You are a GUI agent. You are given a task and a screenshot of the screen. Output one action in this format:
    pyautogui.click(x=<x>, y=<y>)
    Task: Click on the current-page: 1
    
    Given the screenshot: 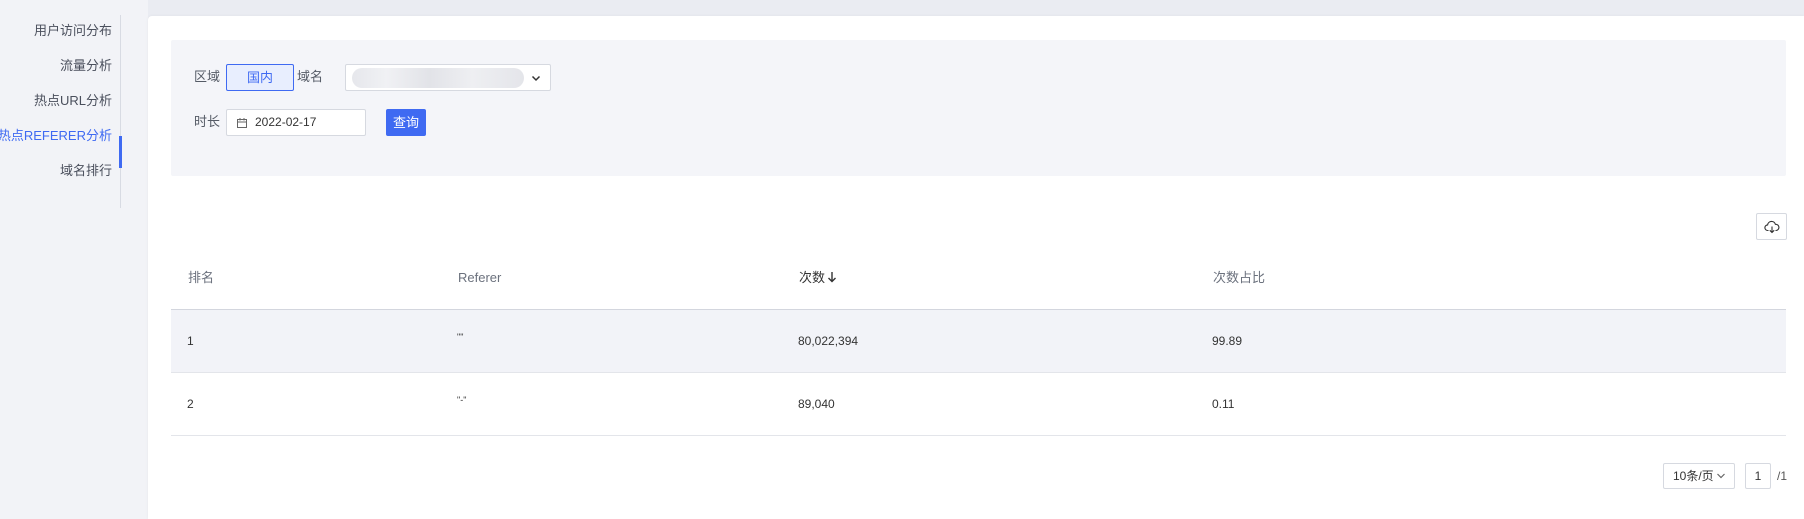 What is the action you would take?
    pyautogui.click(x=1758, y=476)
    